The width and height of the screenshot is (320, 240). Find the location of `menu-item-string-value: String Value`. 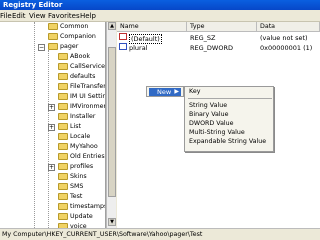

menu-item-string-value: String Value is located at coordinates (208, 106).